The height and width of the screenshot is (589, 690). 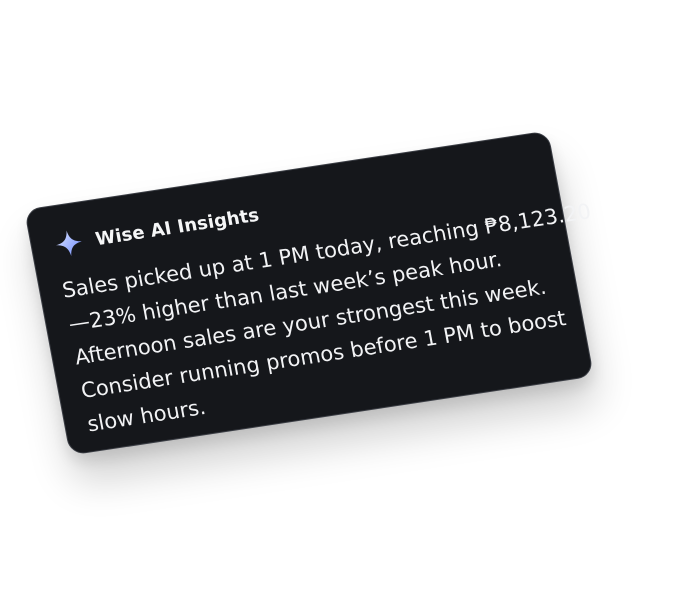 I want to click on sparkle-icon, so click(x=69, y=243).